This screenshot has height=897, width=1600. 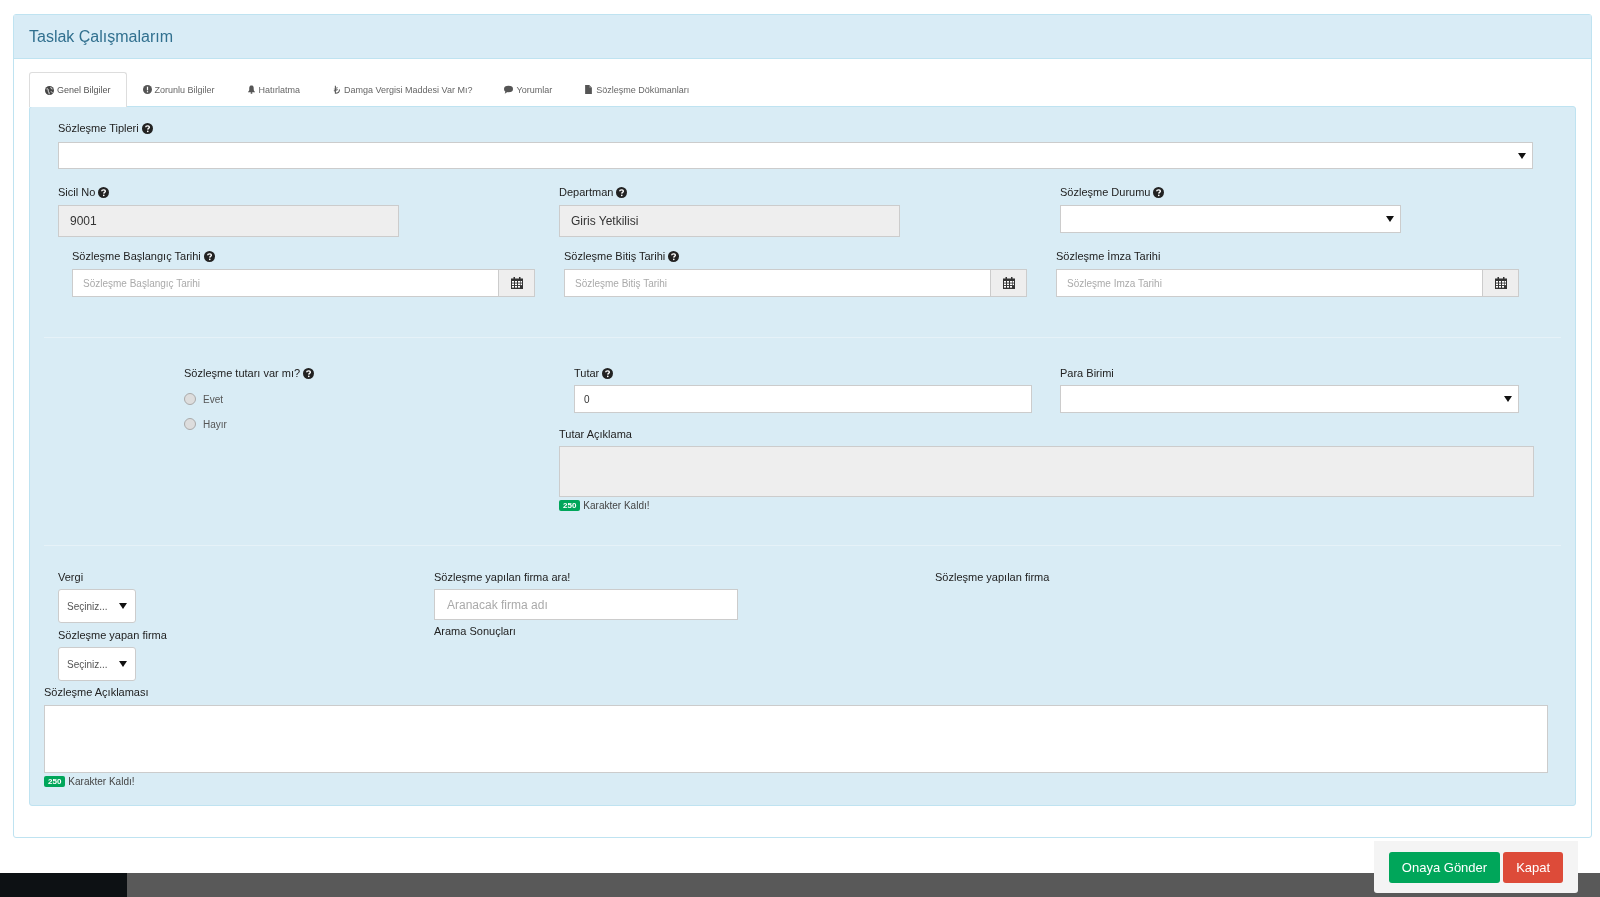 I want to click on field-label: Departman, so click(x=586, y=192).